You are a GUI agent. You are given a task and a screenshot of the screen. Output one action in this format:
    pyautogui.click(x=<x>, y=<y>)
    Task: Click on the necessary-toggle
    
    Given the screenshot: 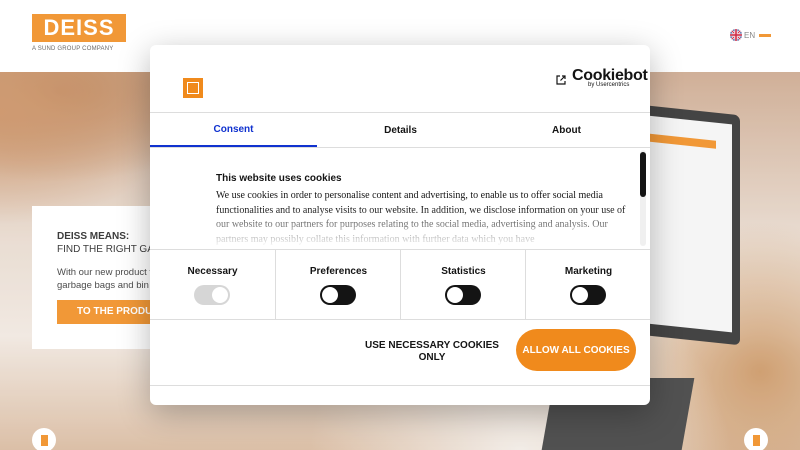 What is the action you would take?
    pyautogui.click(x=212, y=295)
    